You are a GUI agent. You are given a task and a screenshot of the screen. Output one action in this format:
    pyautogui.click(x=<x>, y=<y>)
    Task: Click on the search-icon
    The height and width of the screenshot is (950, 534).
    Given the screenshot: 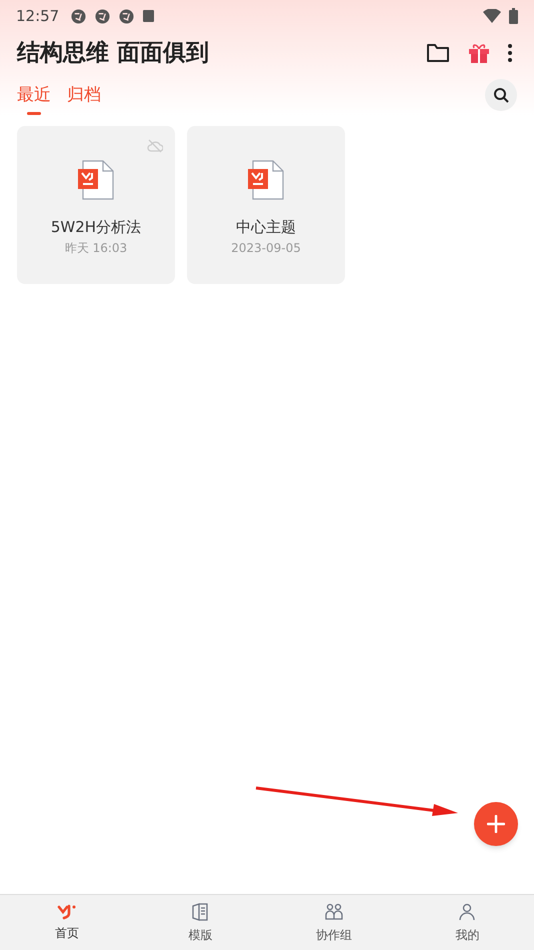 What is the action you would take?
    pyautogui.click(x=501, y=95)
    